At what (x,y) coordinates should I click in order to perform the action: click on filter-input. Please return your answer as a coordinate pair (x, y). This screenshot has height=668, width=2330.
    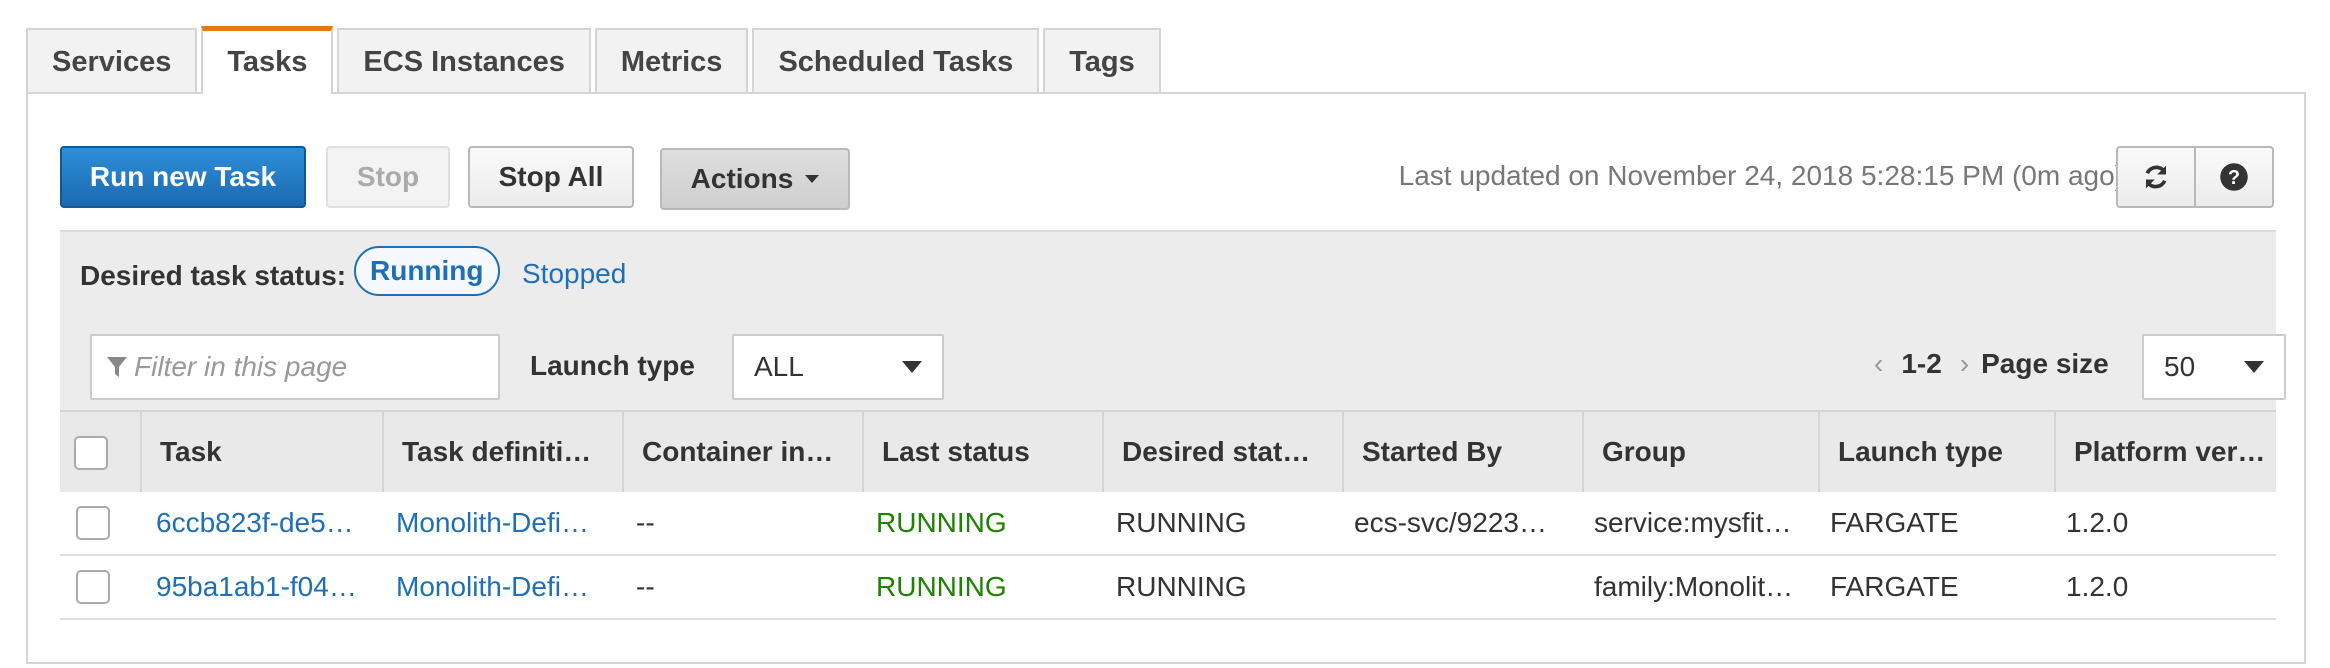
    Looking at the image, I should click on (314, 367).